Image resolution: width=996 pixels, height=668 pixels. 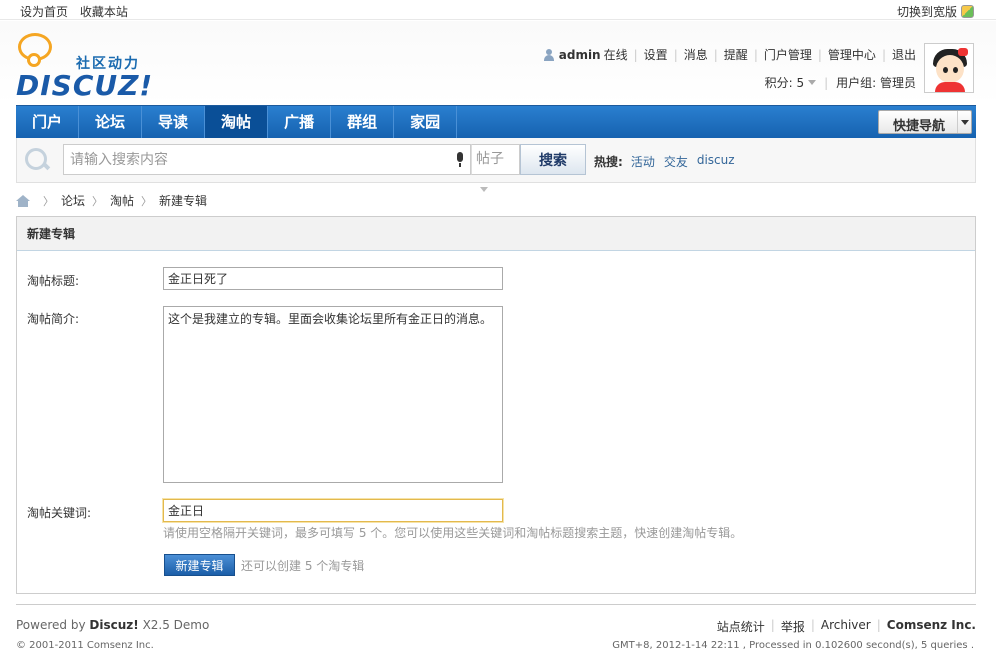 What do you see at coordinates (363, 122) in the screenshot?
I see `nav-item-groups: 群组` at bounding box center [363, 122].